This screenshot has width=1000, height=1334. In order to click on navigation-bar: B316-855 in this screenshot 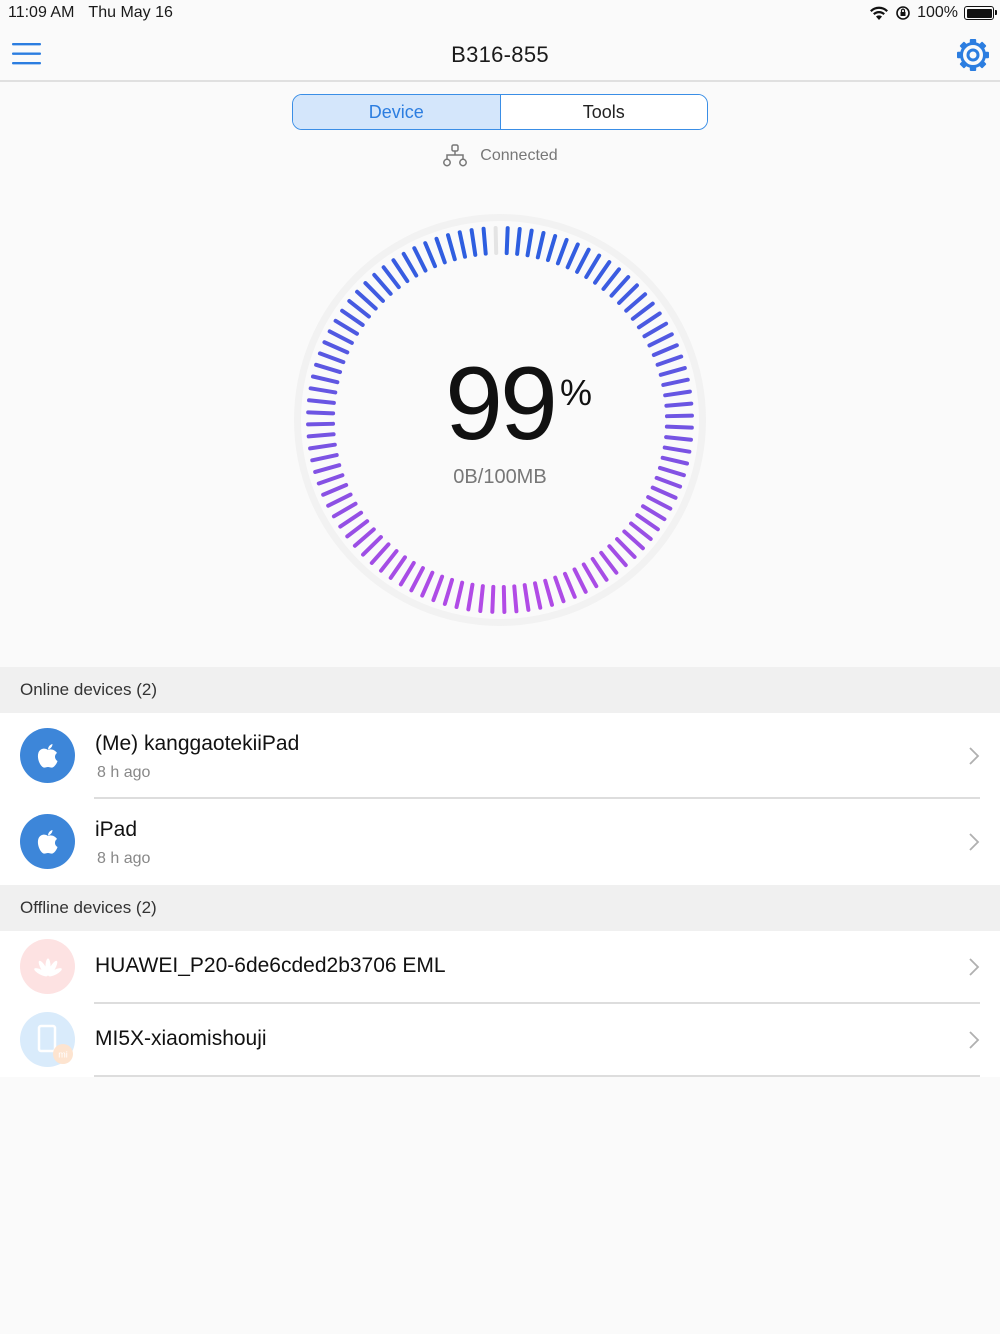, I will do `click(500, 54)`.